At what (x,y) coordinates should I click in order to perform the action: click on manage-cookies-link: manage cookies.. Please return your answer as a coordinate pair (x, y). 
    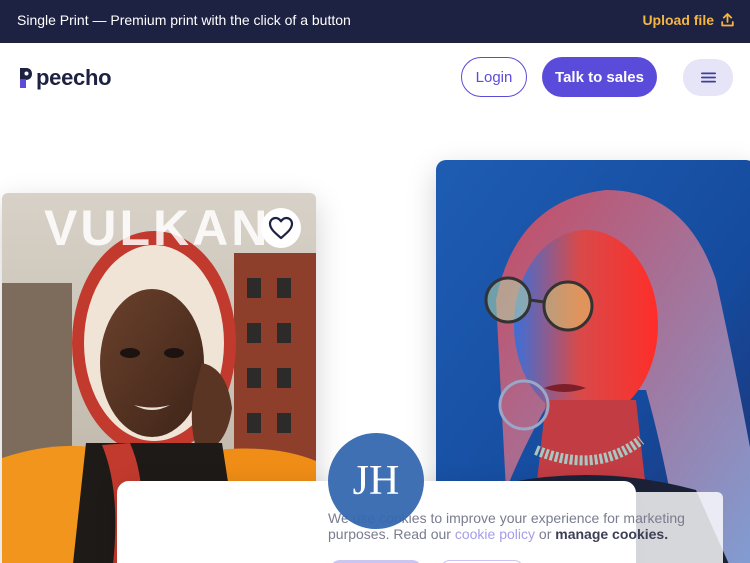
    Looking at the image, I should click on (611, 534).